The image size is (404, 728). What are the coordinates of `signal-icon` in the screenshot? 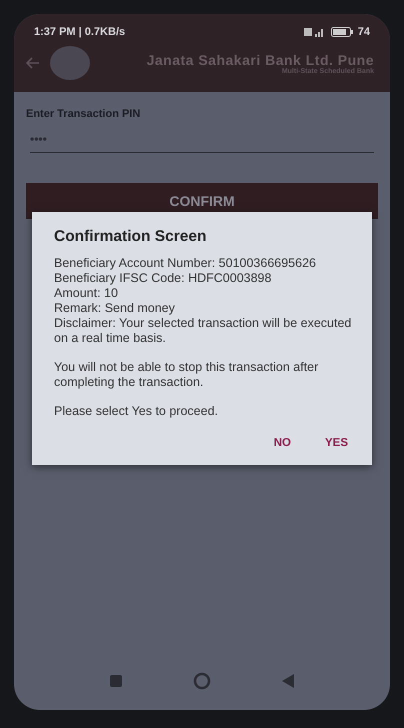 It's located at (315, 32).